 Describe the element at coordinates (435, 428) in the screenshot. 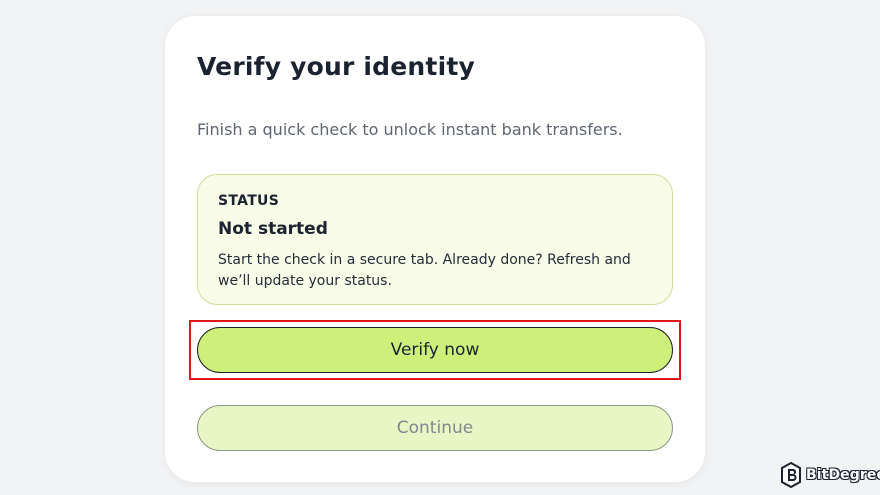

I see `continue-button: Continue` at that location.